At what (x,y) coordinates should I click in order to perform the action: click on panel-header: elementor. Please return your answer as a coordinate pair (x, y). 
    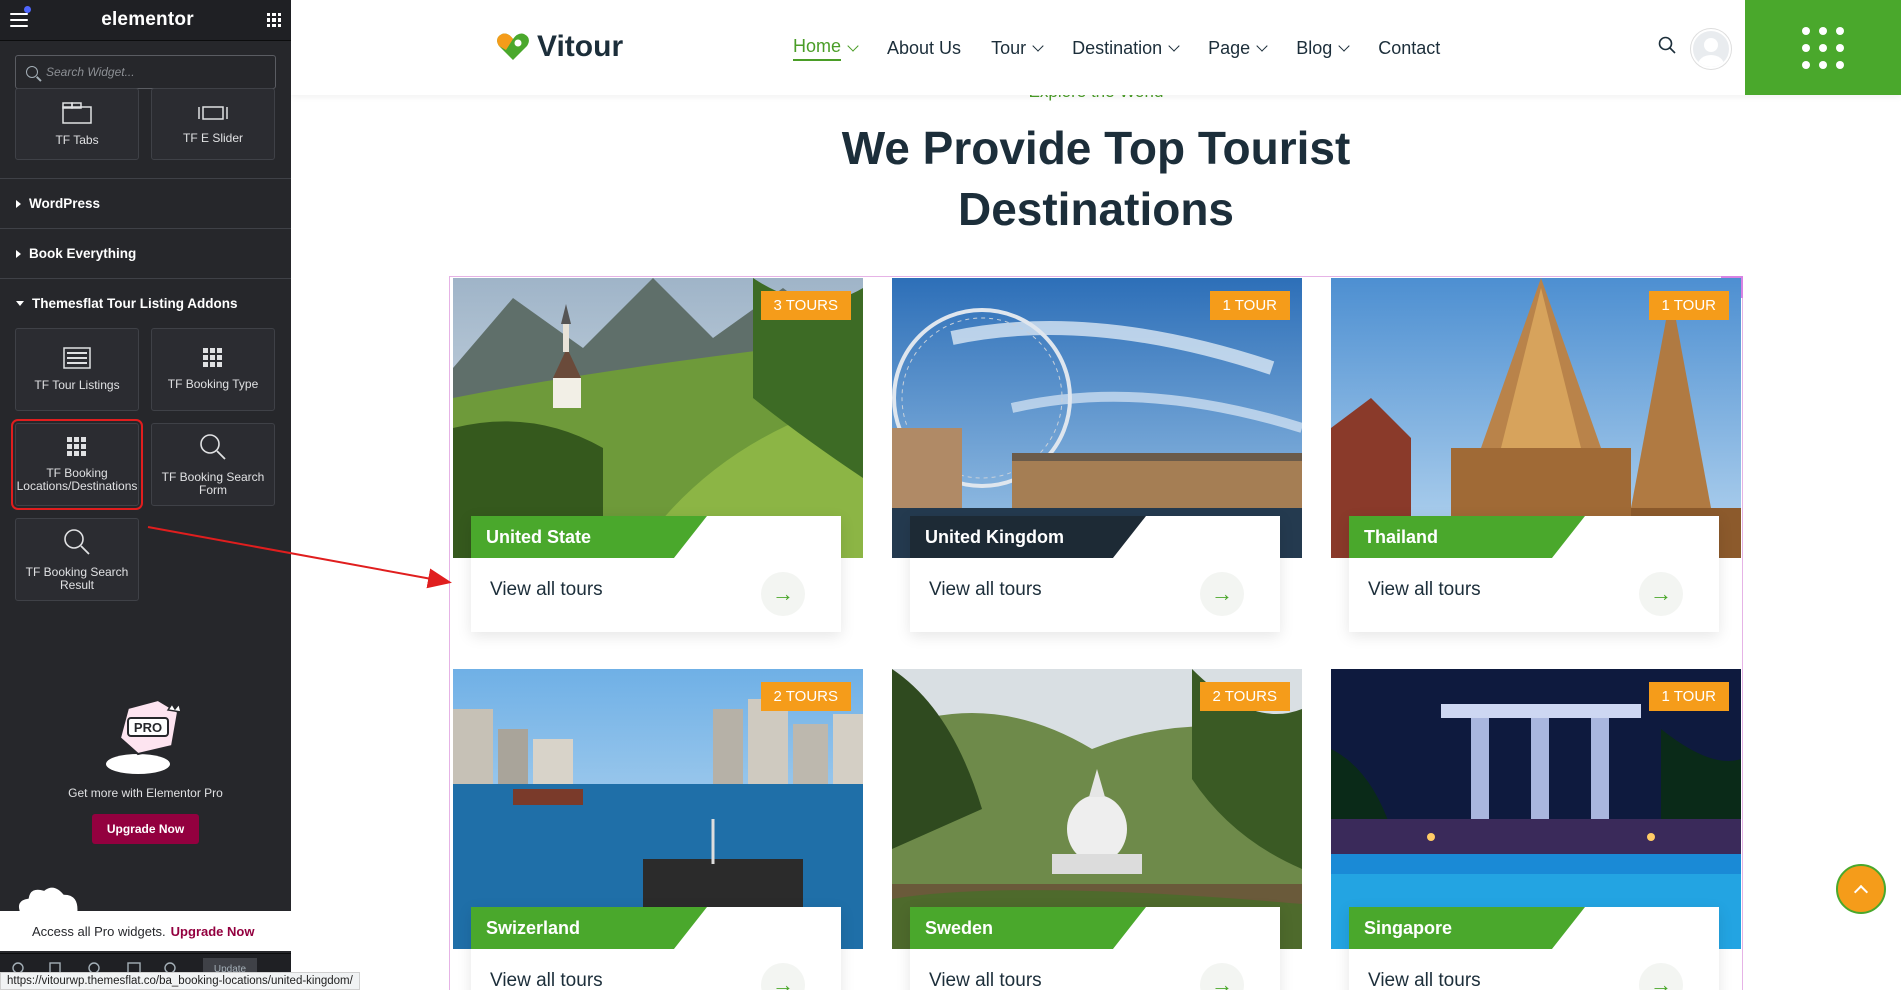
    Looking at the image, I should click on (145, 20).